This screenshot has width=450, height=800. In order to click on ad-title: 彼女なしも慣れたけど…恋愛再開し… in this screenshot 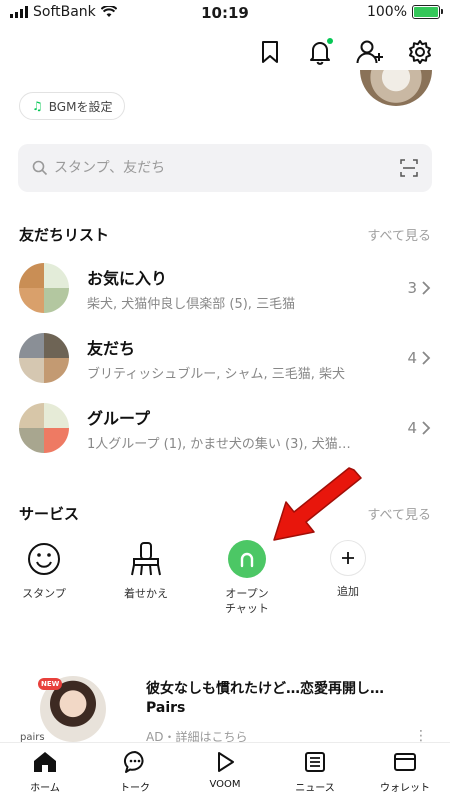, I will do `click(265, 689)`.